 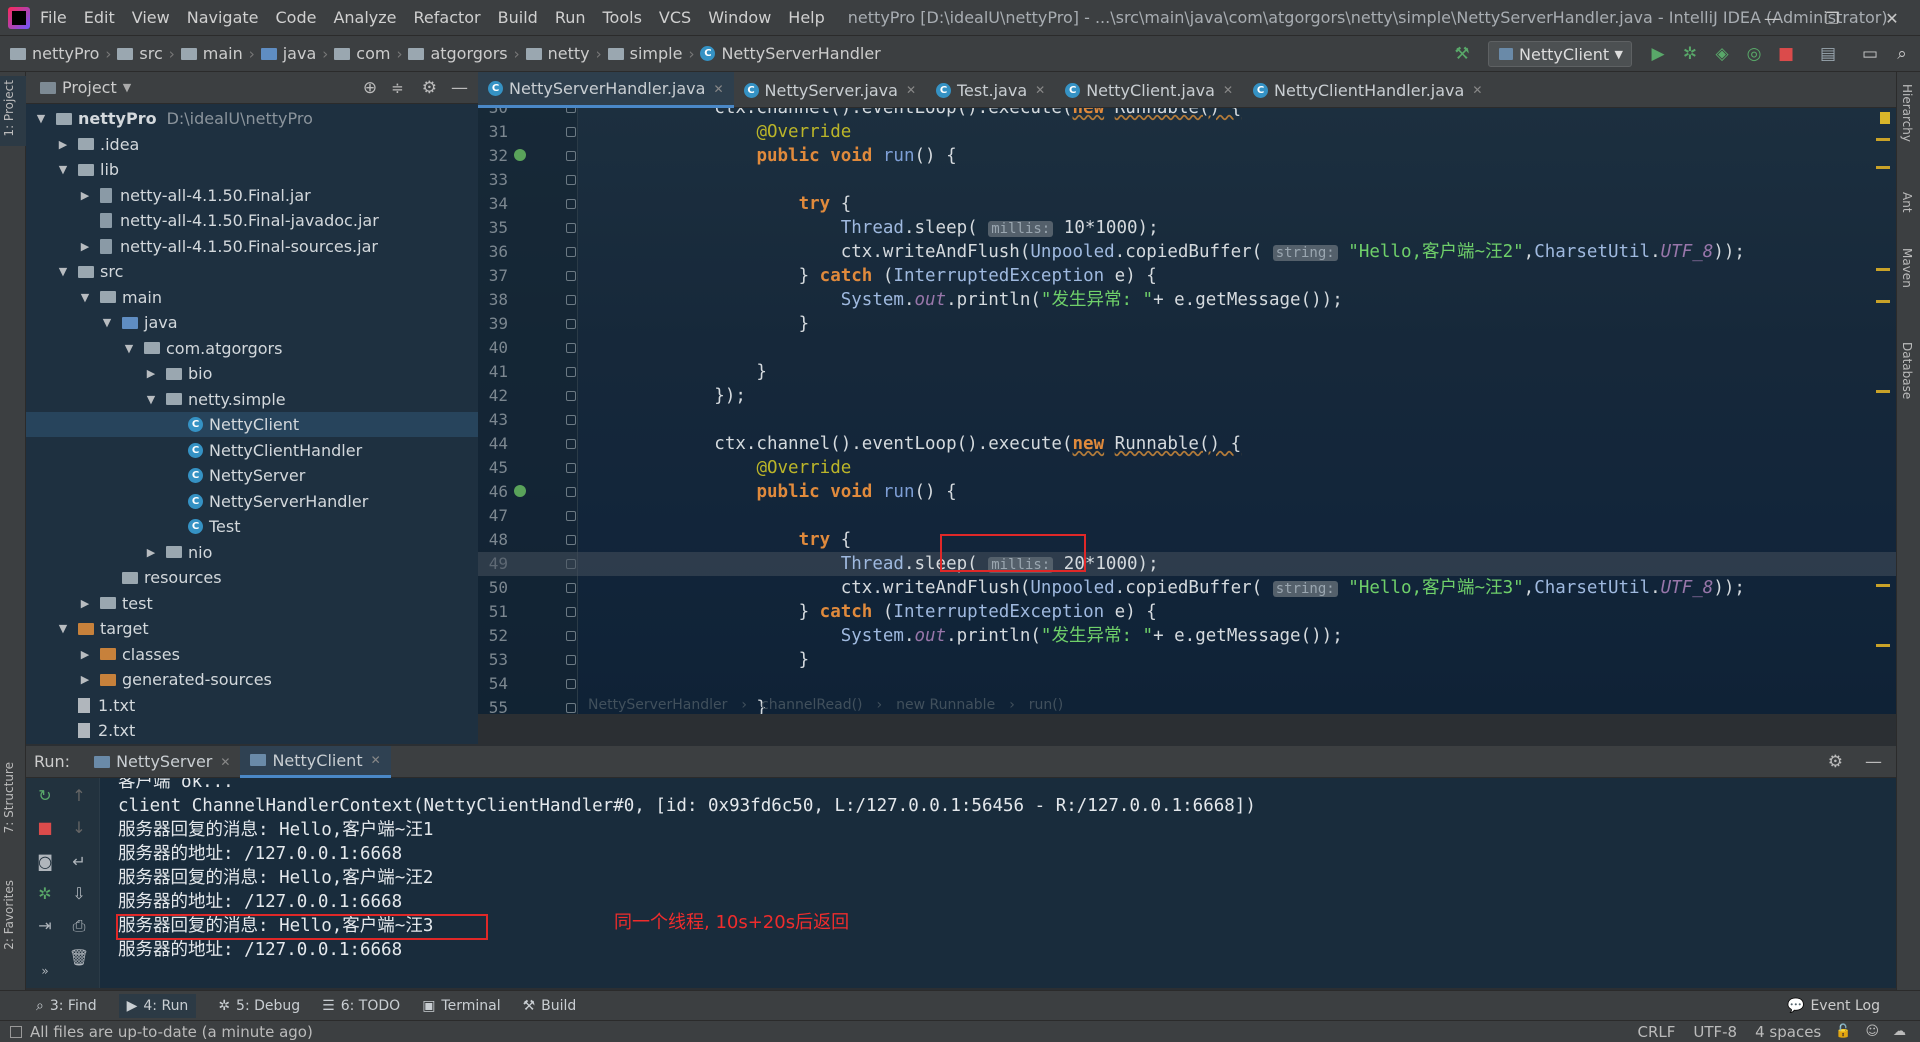 What do you see at coordinates (79, 895) in the screenshot?
I see `scroll-to-end-icon: ⇩` at bounding box center [79, 895].